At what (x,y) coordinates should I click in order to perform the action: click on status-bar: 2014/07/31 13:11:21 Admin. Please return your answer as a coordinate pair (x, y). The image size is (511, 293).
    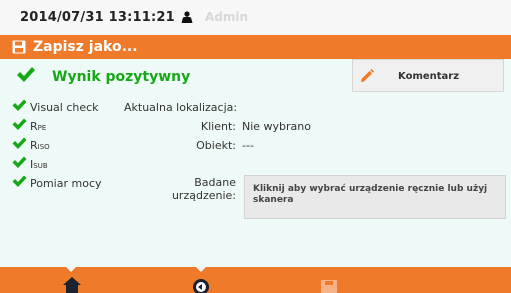
    Looking at the image, I should click on (255, 17).